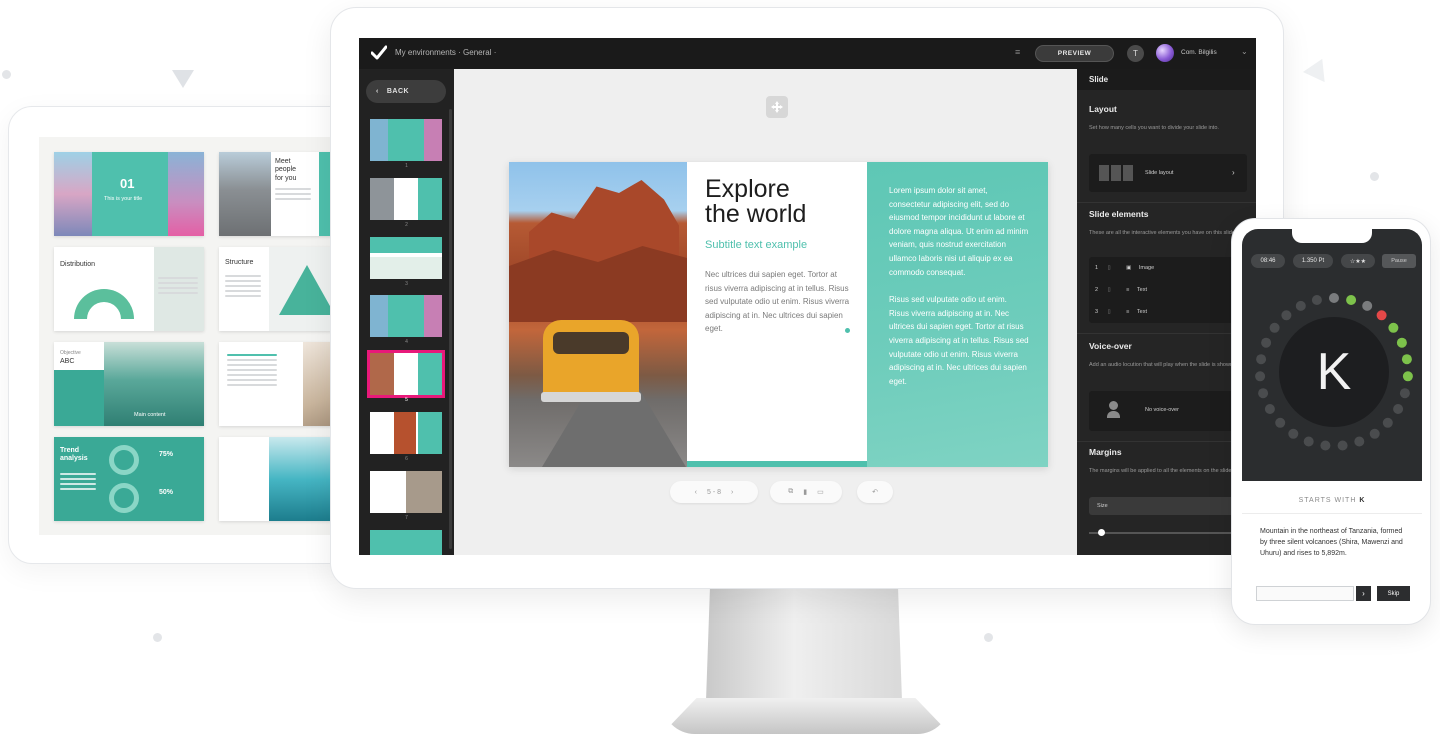 The width and height of the screenshot is (1440, 736). I want to click on slide-thumbnail-selected, so click(406, 374).